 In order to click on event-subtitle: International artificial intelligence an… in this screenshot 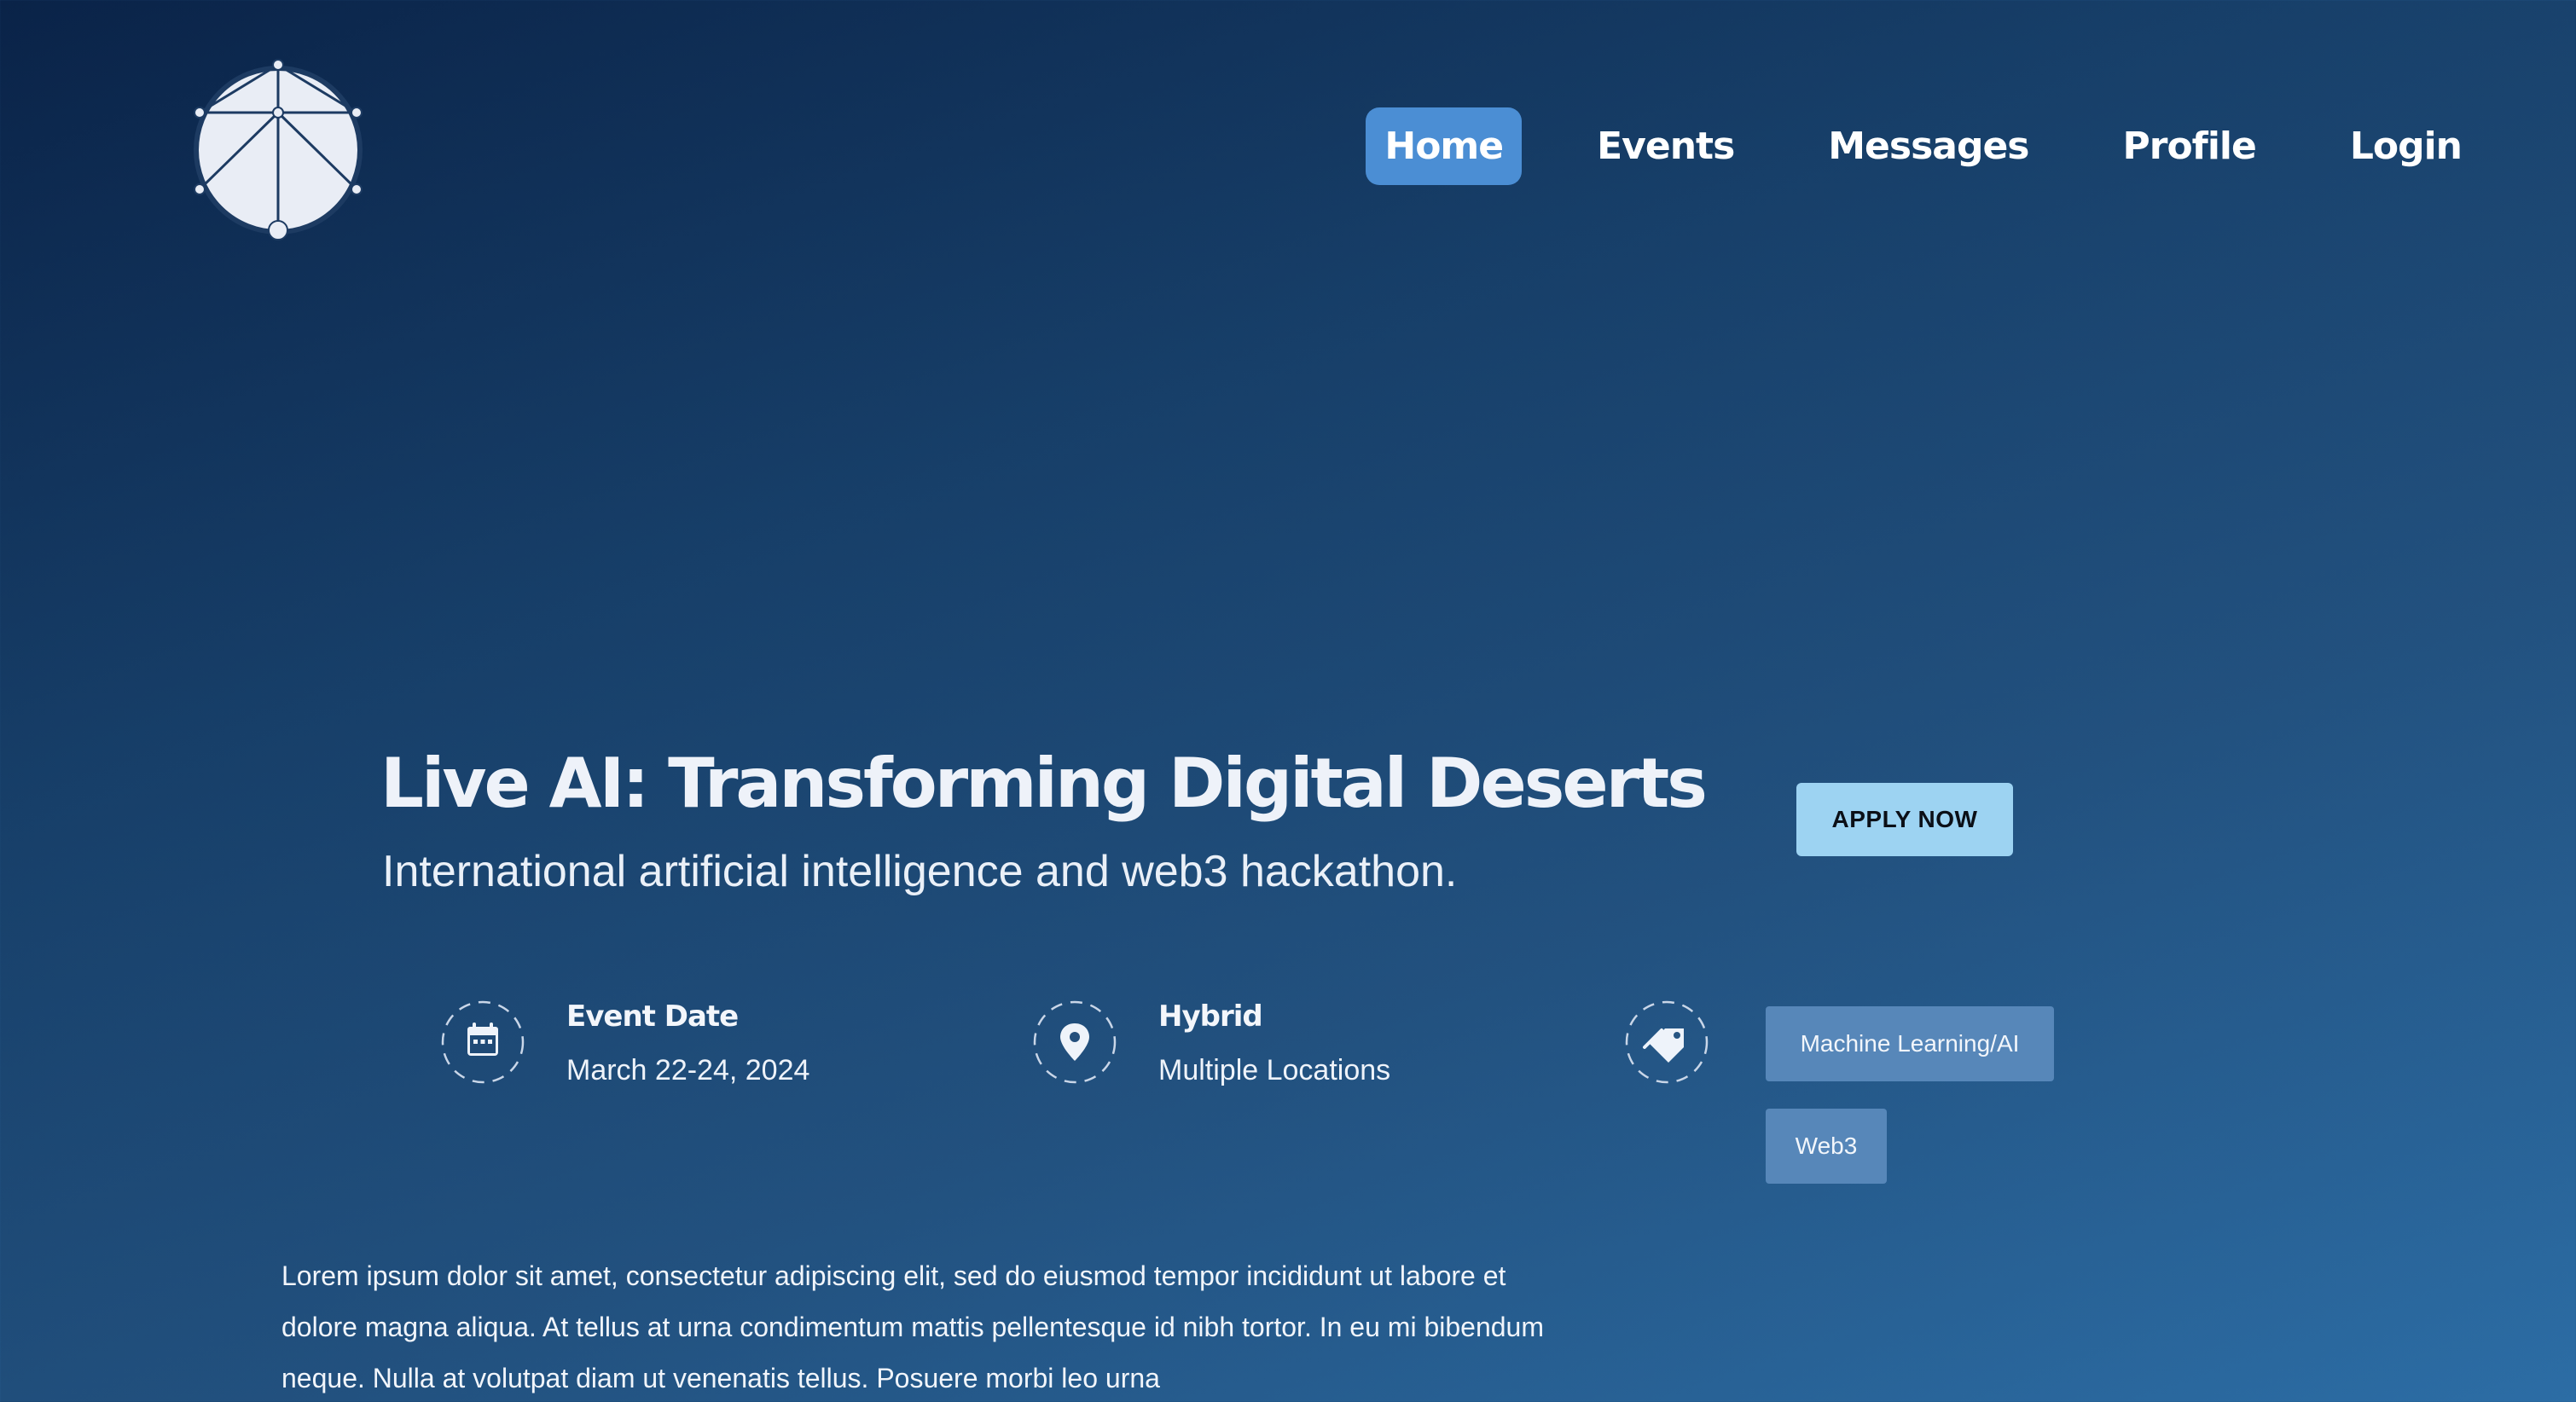, I will do `click(920, 872)`.